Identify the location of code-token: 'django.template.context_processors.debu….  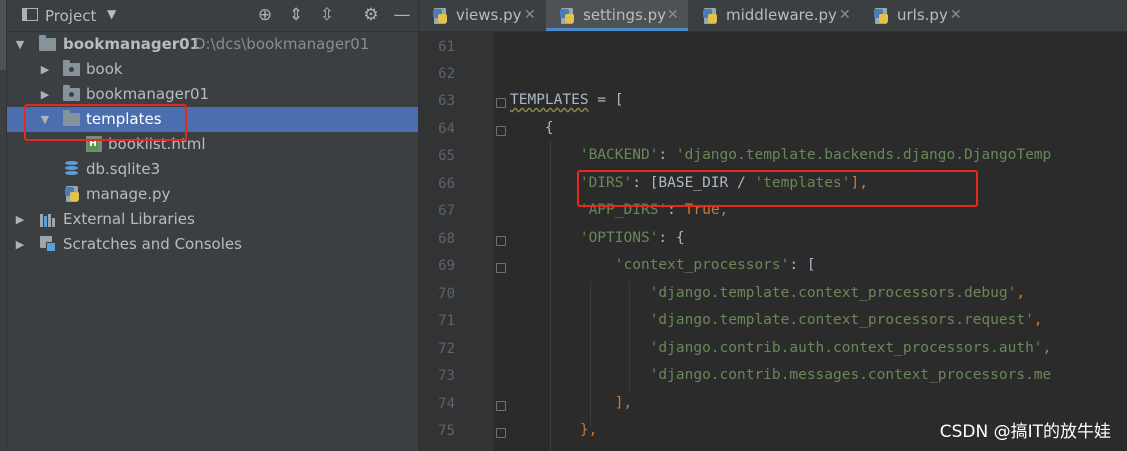
(833, 293).